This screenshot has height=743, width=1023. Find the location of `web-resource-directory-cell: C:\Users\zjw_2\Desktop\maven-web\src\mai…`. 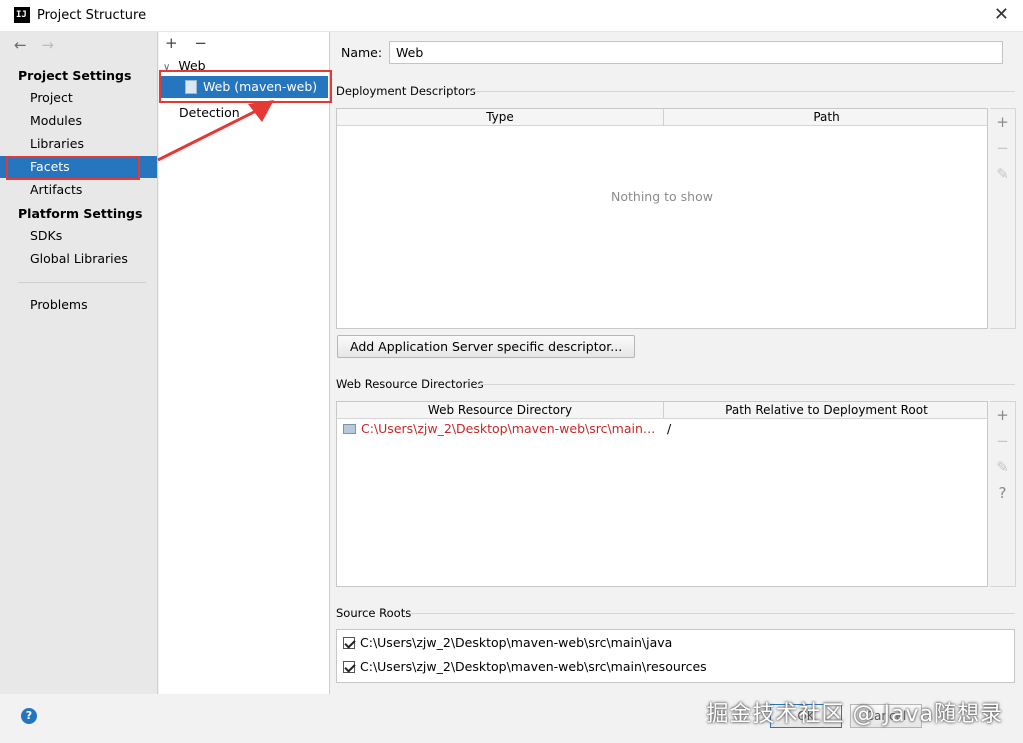

web-resource-directory-cell: C:\Users\zjw_2\Desktop\maven-web\src\mai… is located at coordinates (501, 429).